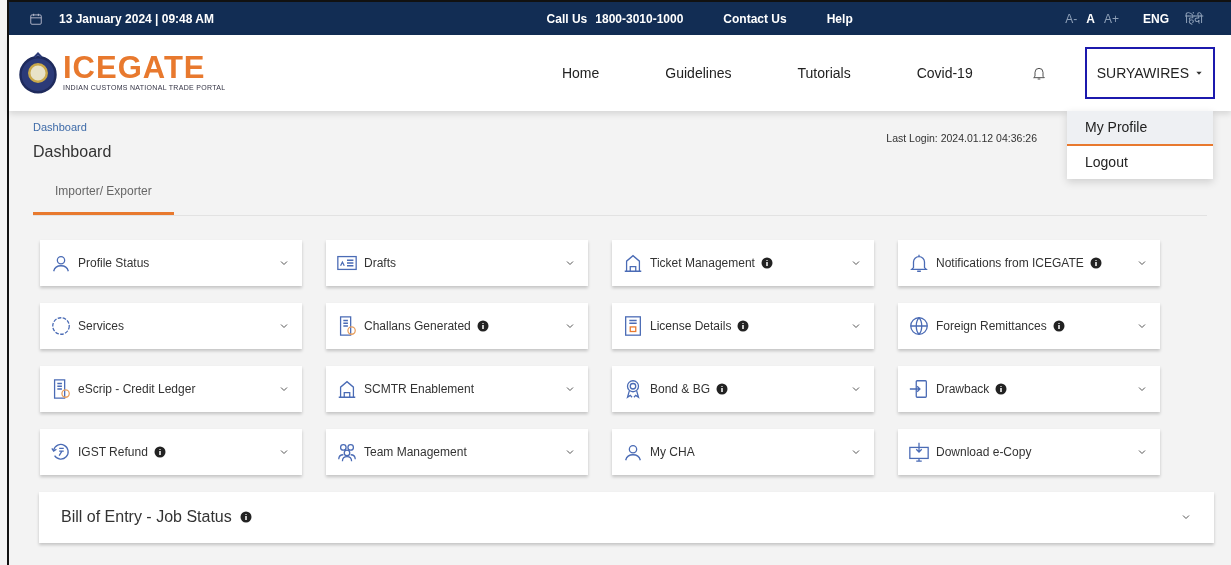  What do you see at coordinates (1140, 128) in the screenshot?
I see `menu-item: My Profile` at bounding box center [1140, 128].